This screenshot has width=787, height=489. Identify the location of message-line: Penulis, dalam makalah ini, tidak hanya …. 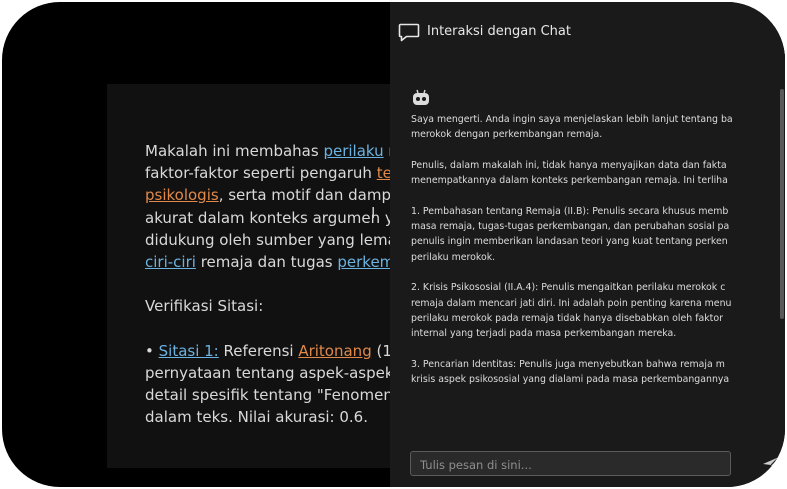
(569, 165).